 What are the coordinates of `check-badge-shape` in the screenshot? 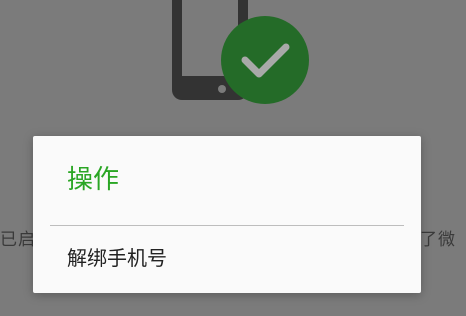 It's located at (265, 60).